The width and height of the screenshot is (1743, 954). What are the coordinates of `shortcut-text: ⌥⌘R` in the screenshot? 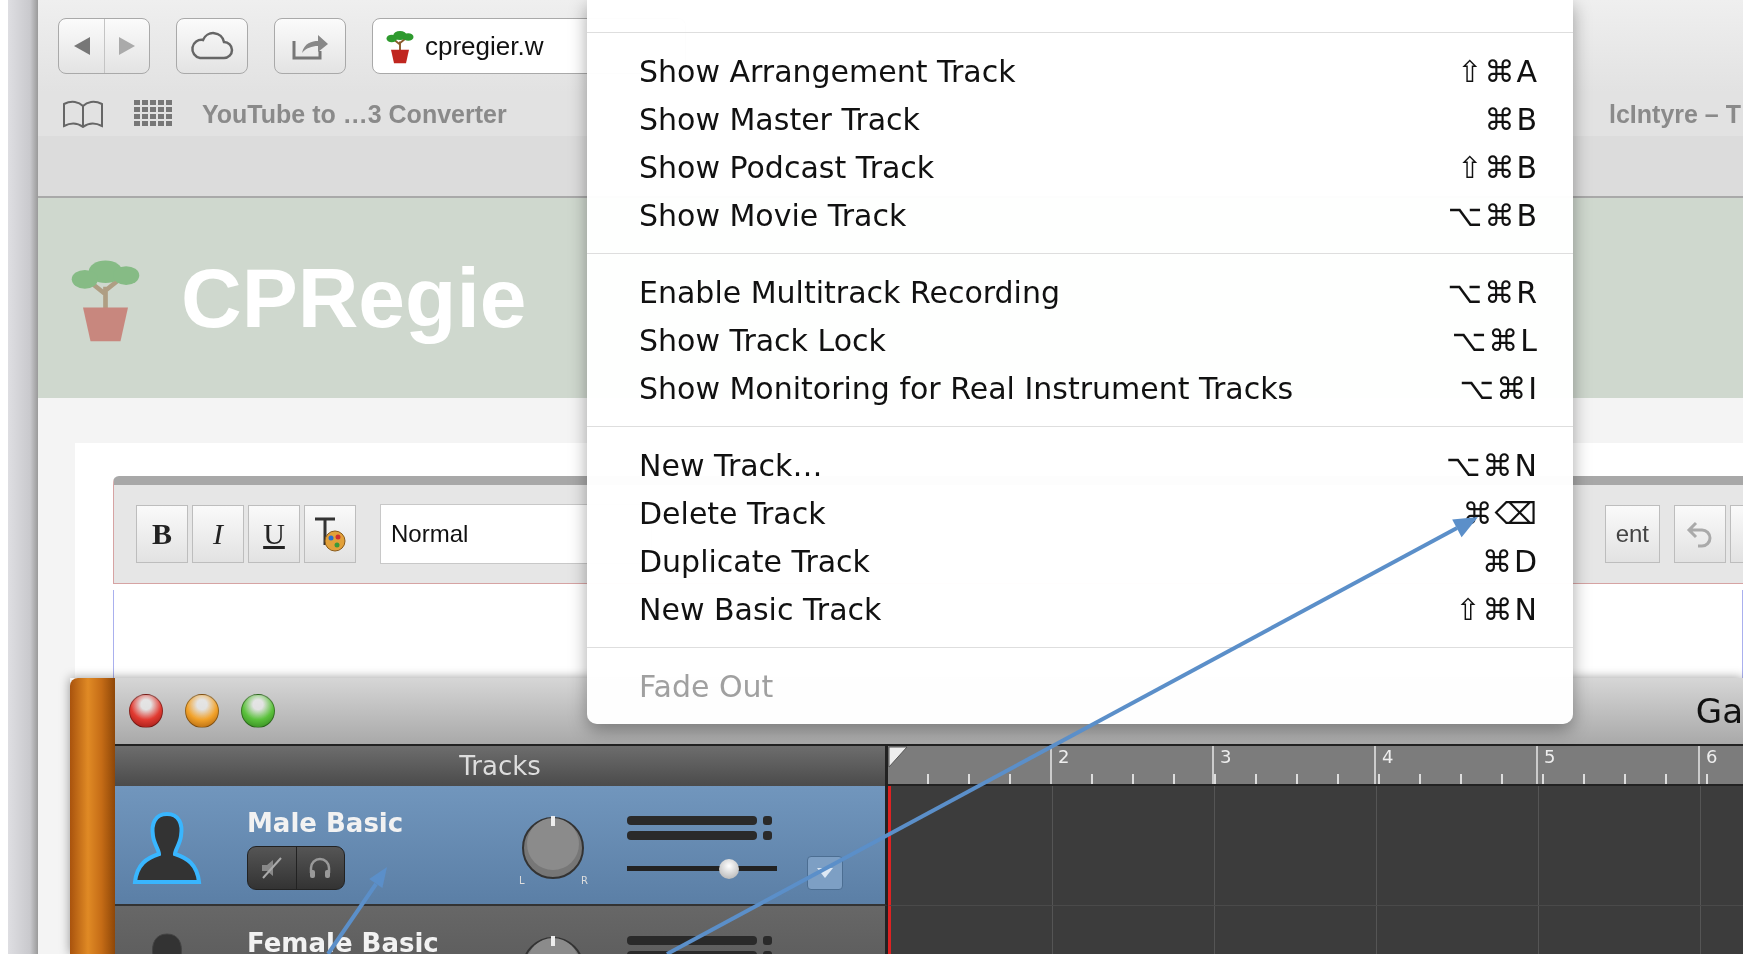 It's located at (1493, 292).